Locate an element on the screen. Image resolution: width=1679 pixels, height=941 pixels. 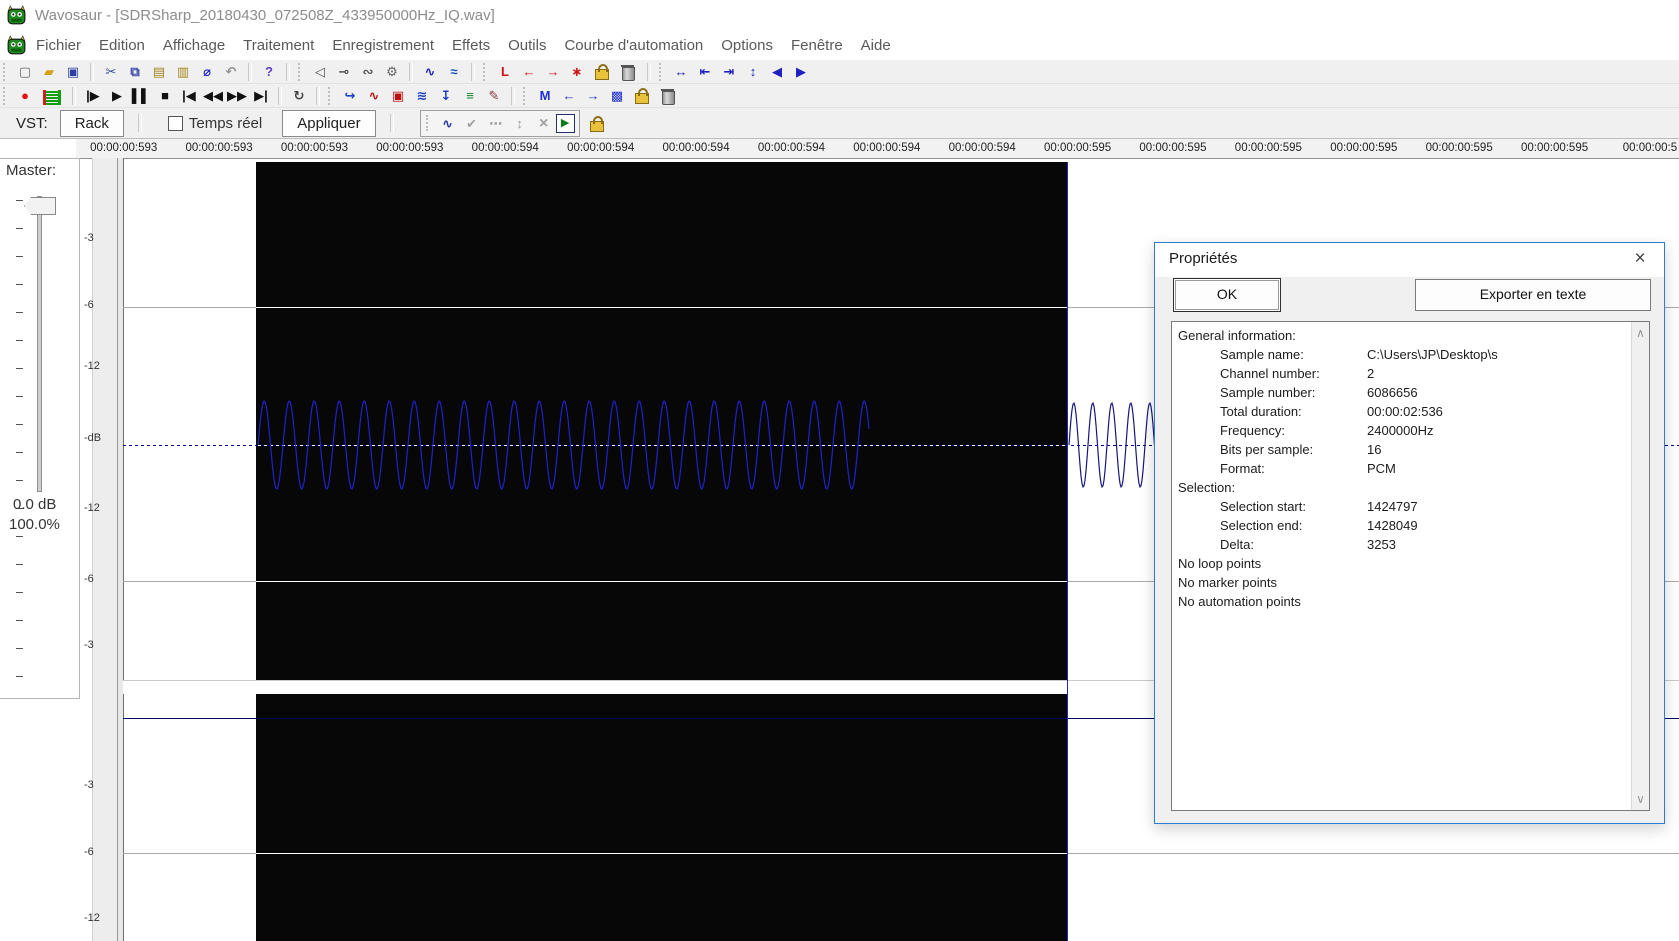
trim-icon: ⌀ is located at coordinates (207, 71).